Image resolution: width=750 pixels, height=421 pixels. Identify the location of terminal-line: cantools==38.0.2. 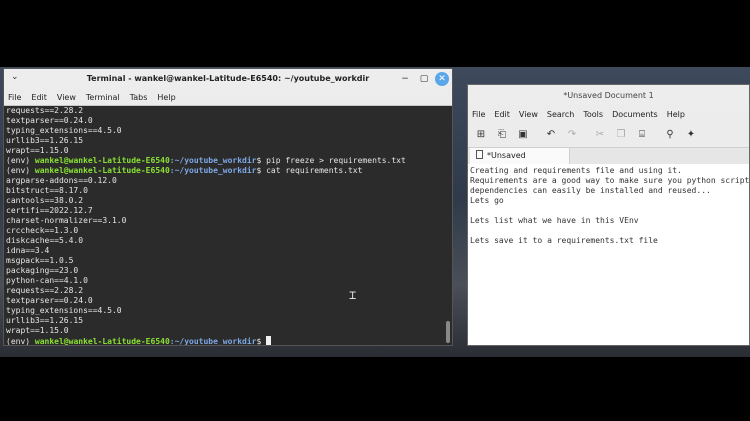
(45, 200).